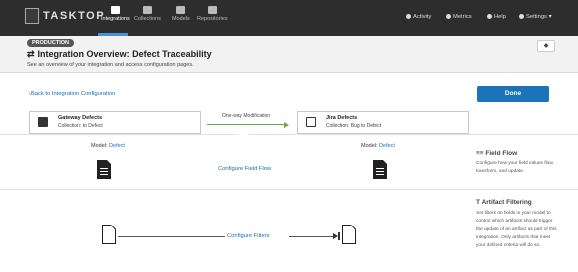 Image resolution: width=578 pixels, height=272 pixels. What do you see at coordinates (212, 19) in the screenshot?
I see `nav-repositories-label: Repositories` at bounding box center [212, 19].